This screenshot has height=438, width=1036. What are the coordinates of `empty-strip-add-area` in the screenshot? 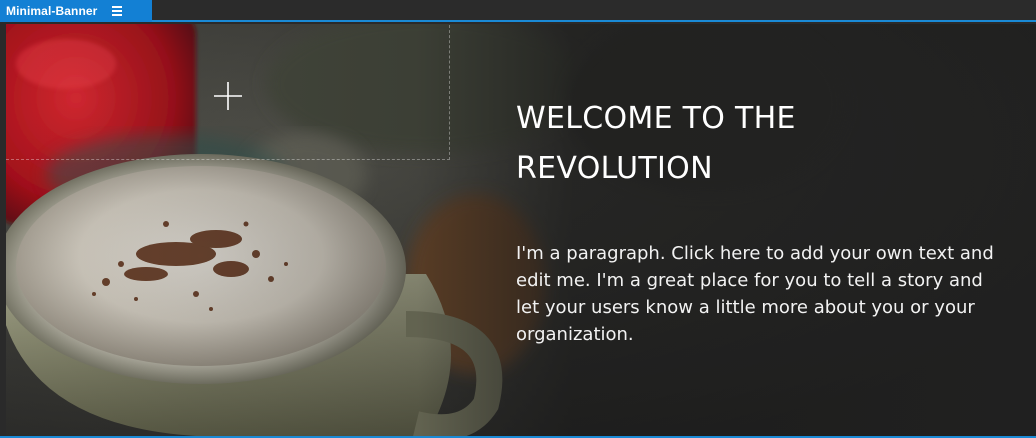 It's located at (228, 92).